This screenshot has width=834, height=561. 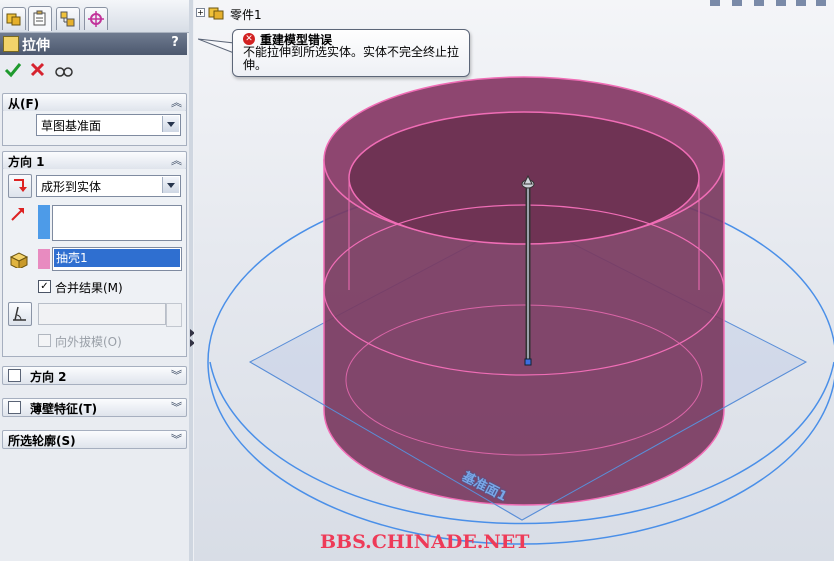 I want to click on tooltip-message: 不能拉伸到所选实体。实体不完全终止拉伸。, so click(x=351, y=58).